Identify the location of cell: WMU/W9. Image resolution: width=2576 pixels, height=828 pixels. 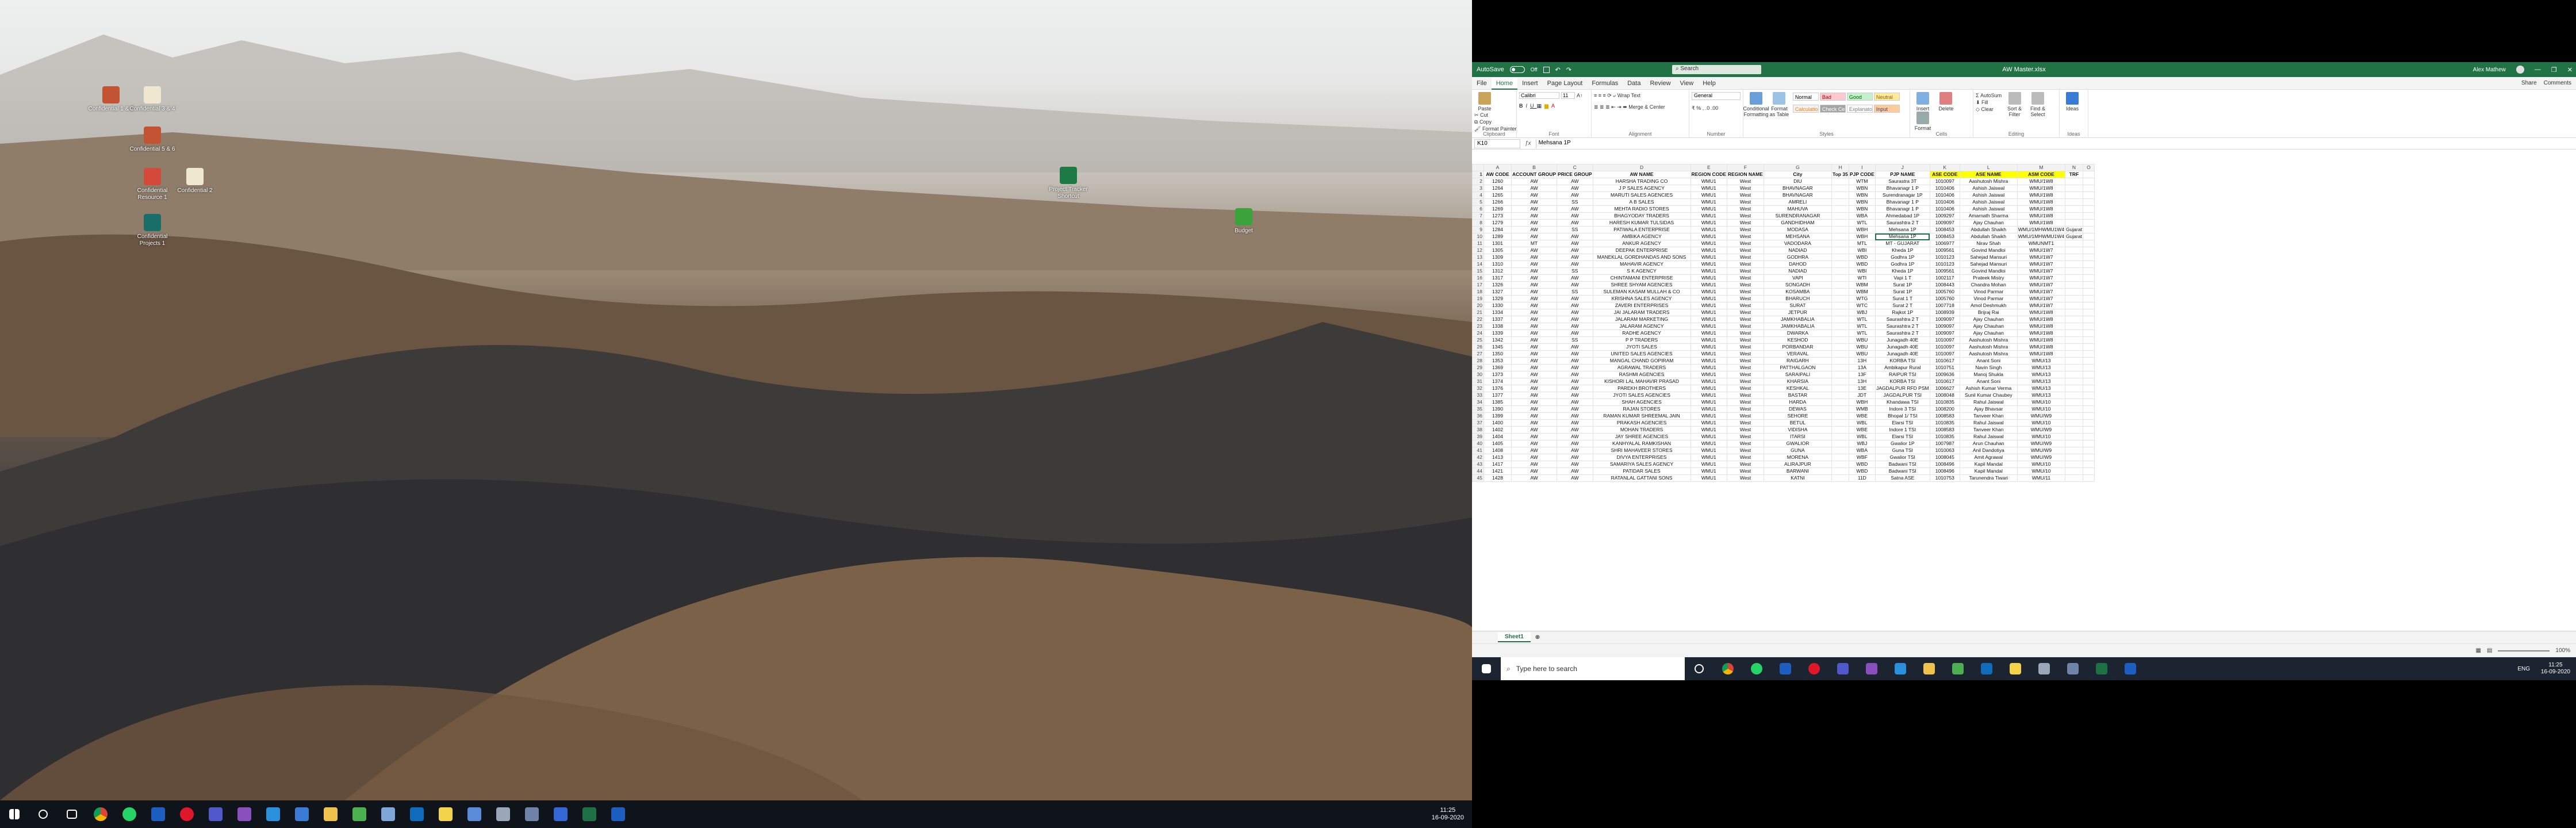
(2041, 457).